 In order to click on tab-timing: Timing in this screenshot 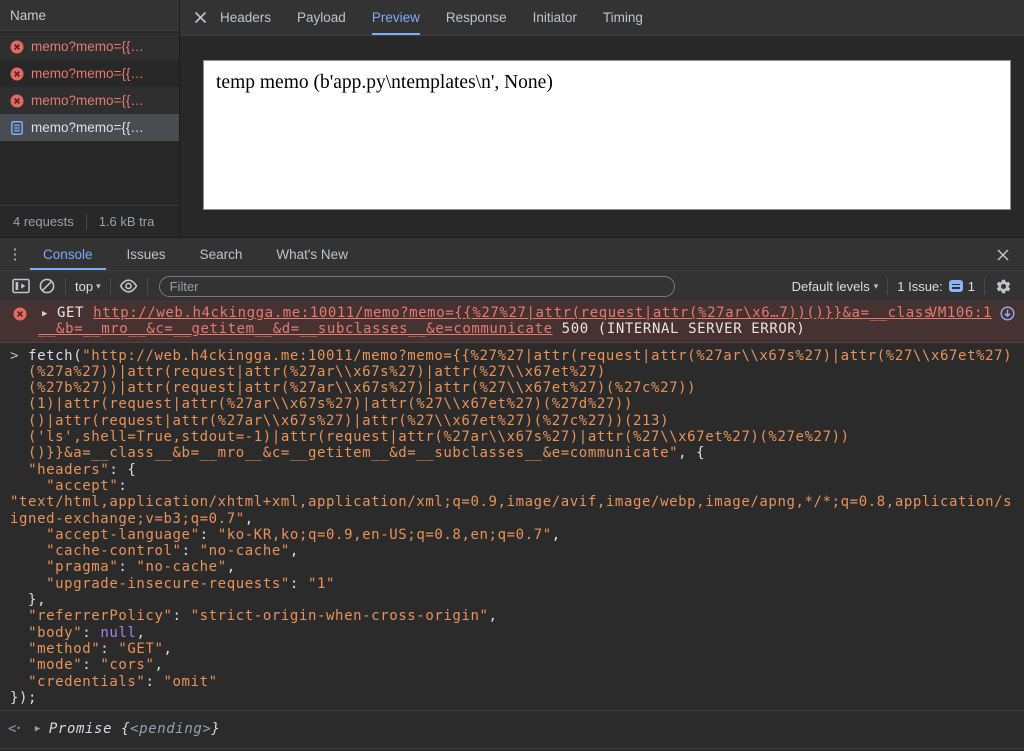, I will do `click(623, 17)`.